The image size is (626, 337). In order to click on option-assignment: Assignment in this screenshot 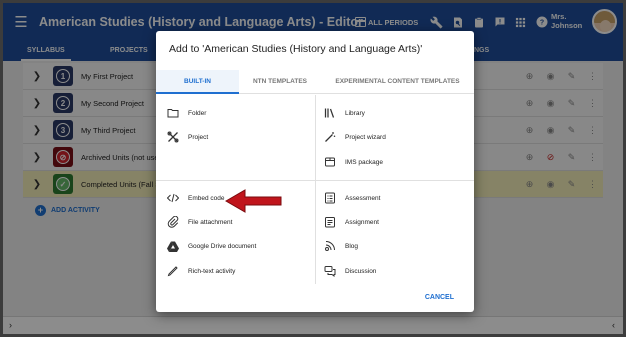, I will do `click(351, 222)`.